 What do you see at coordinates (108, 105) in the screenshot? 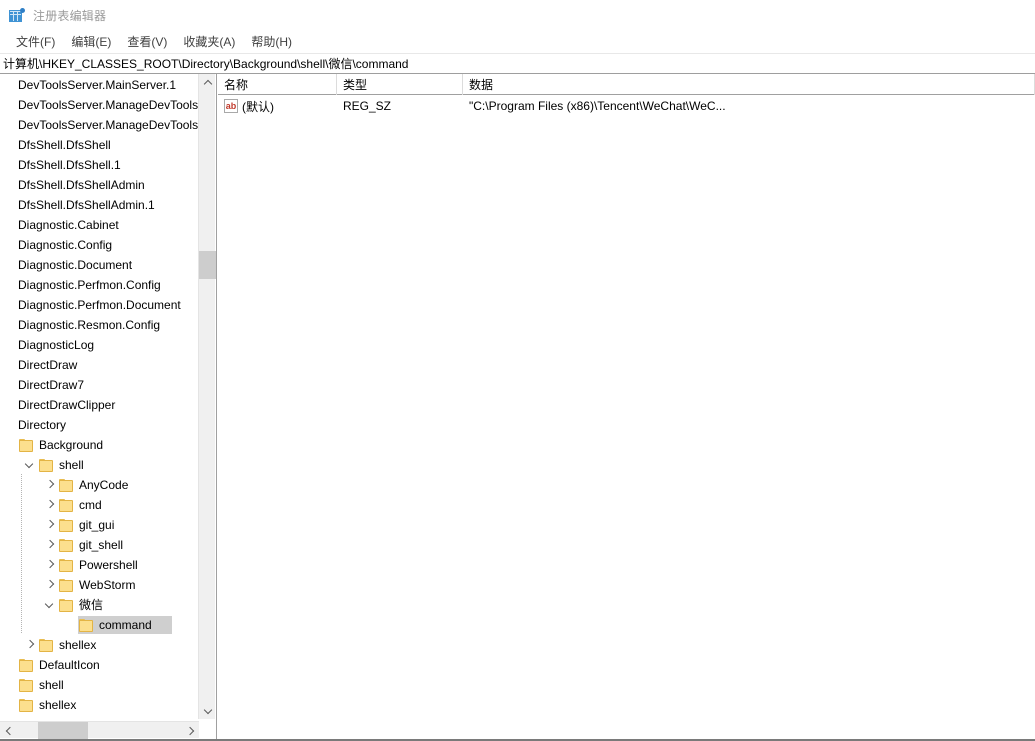
I see `tree-item-label: DevToolsServer.ManageDevTools` at bounding box center [108, 105].